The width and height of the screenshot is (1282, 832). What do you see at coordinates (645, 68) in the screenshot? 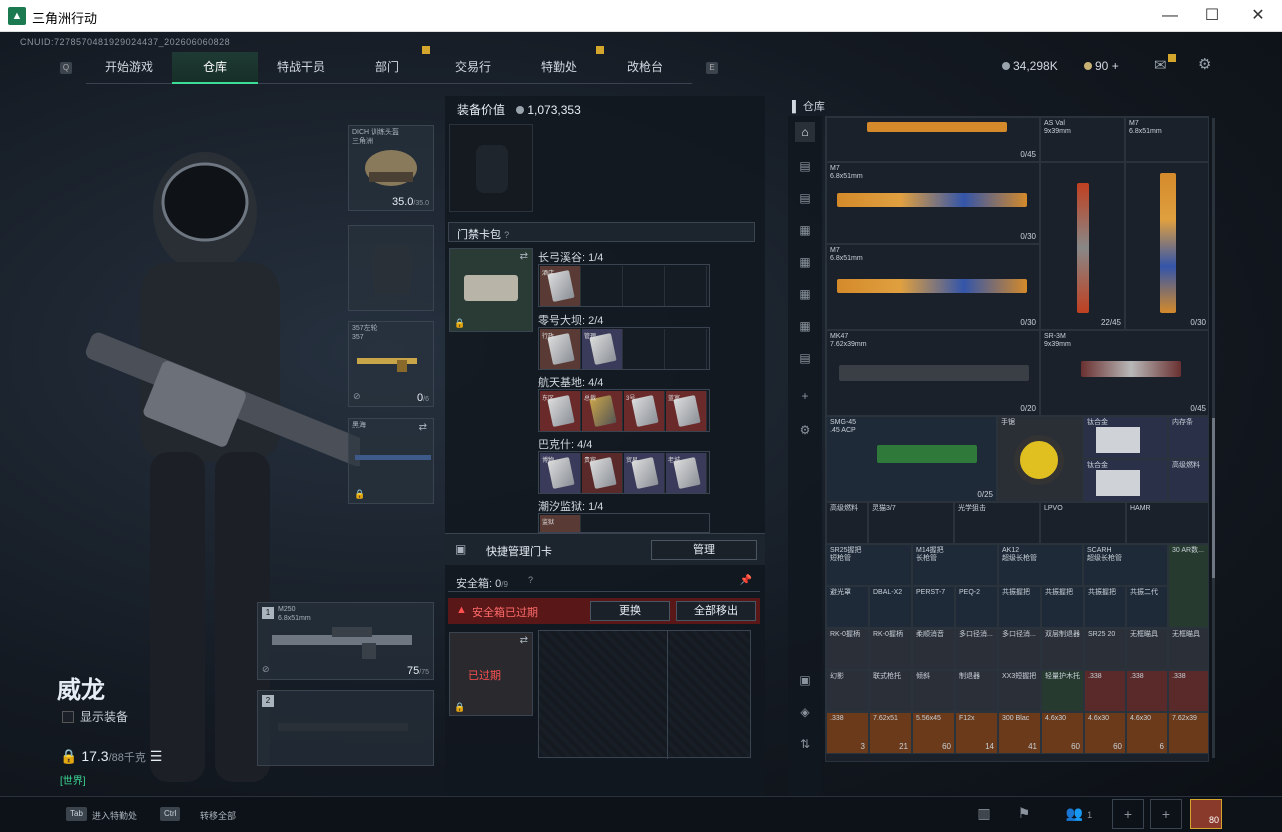
I see `tab-gunsmith: 改枪台` at bounding box center [645, 68].